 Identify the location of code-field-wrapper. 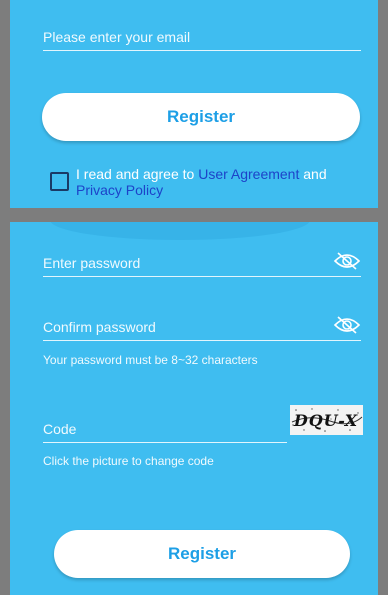
(165, 430).